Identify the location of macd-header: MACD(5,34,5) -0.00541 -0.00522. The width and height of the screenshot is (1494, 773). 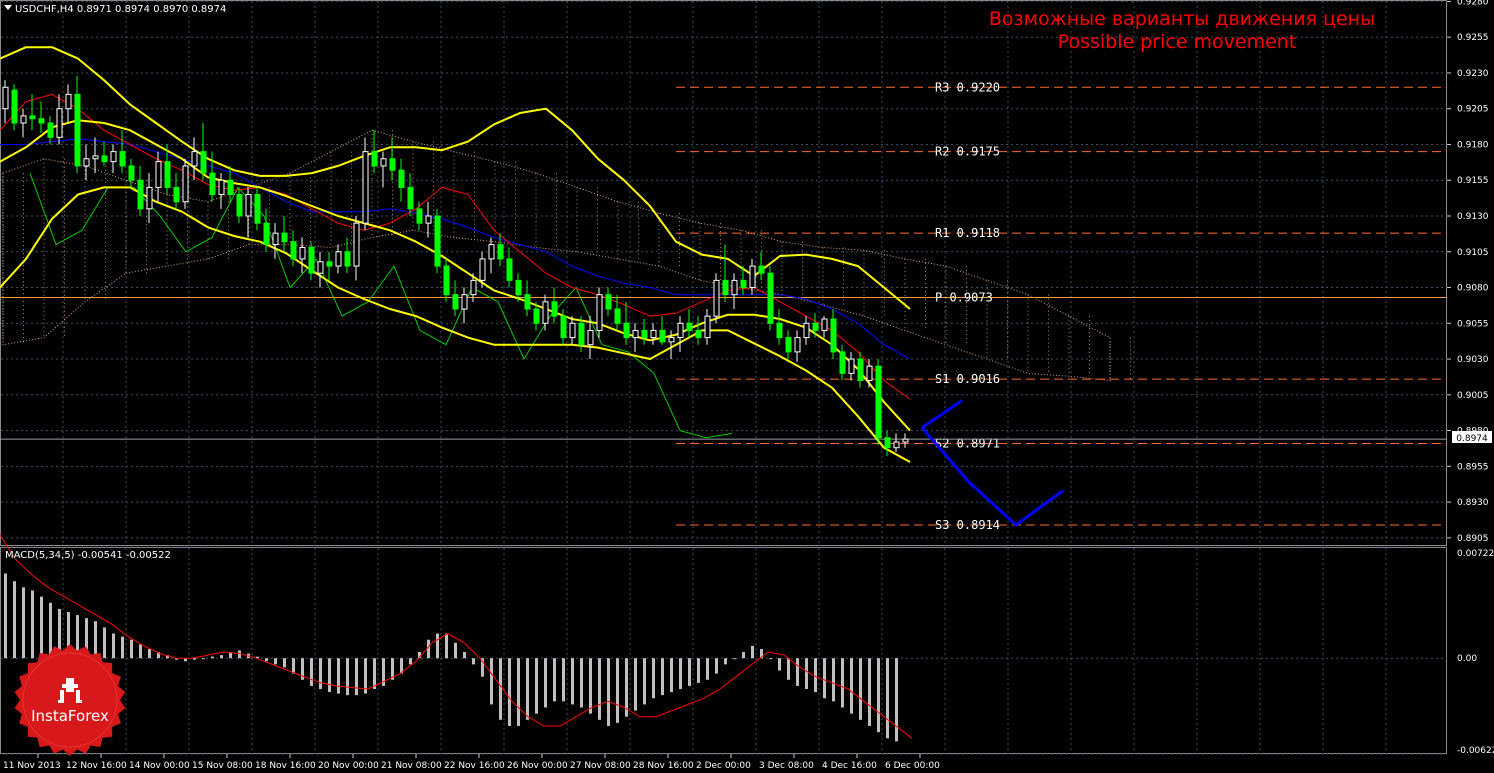
(88, 555).